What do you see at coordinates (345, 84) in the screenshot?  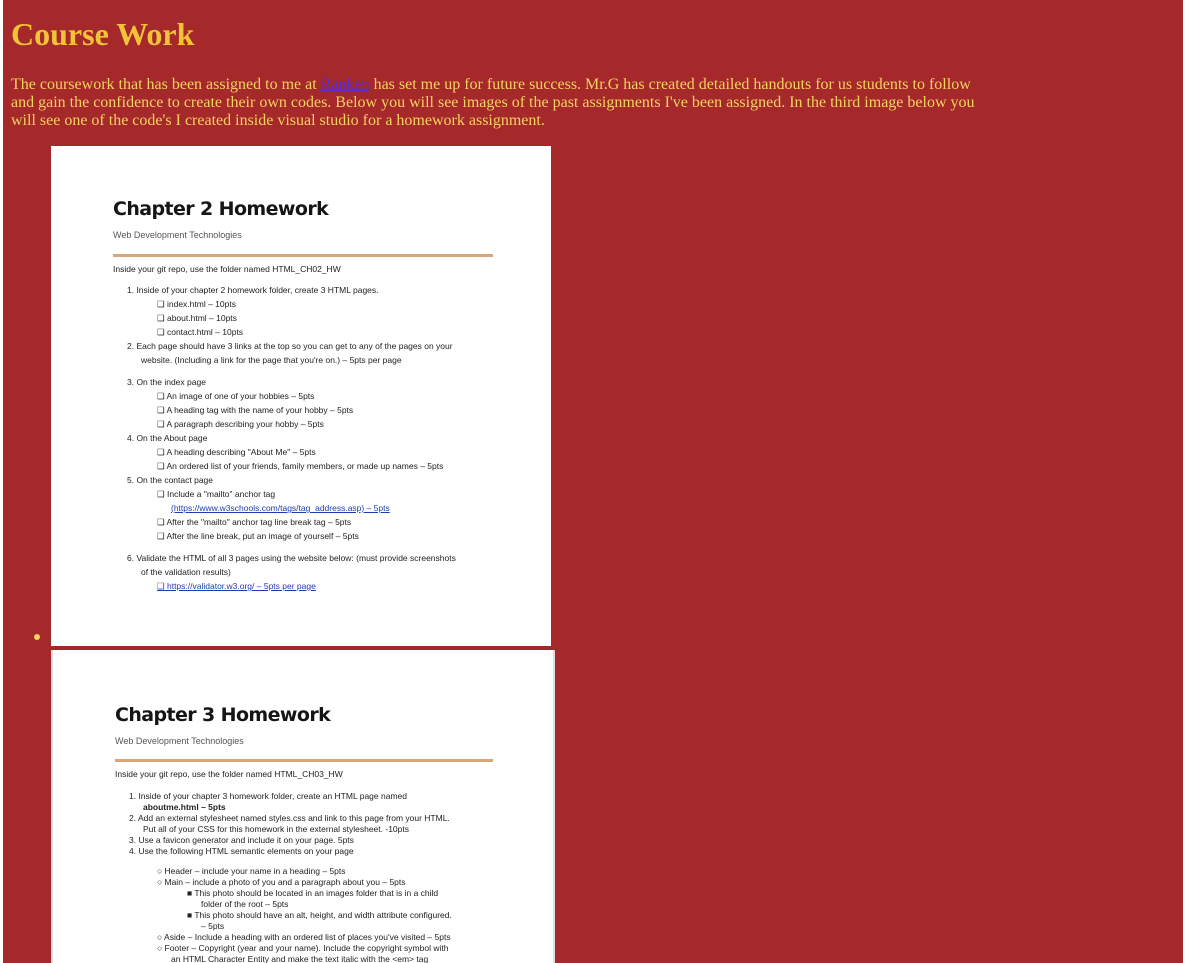 I see `ranken-link: Ranken` at bounding box center [345, 84].